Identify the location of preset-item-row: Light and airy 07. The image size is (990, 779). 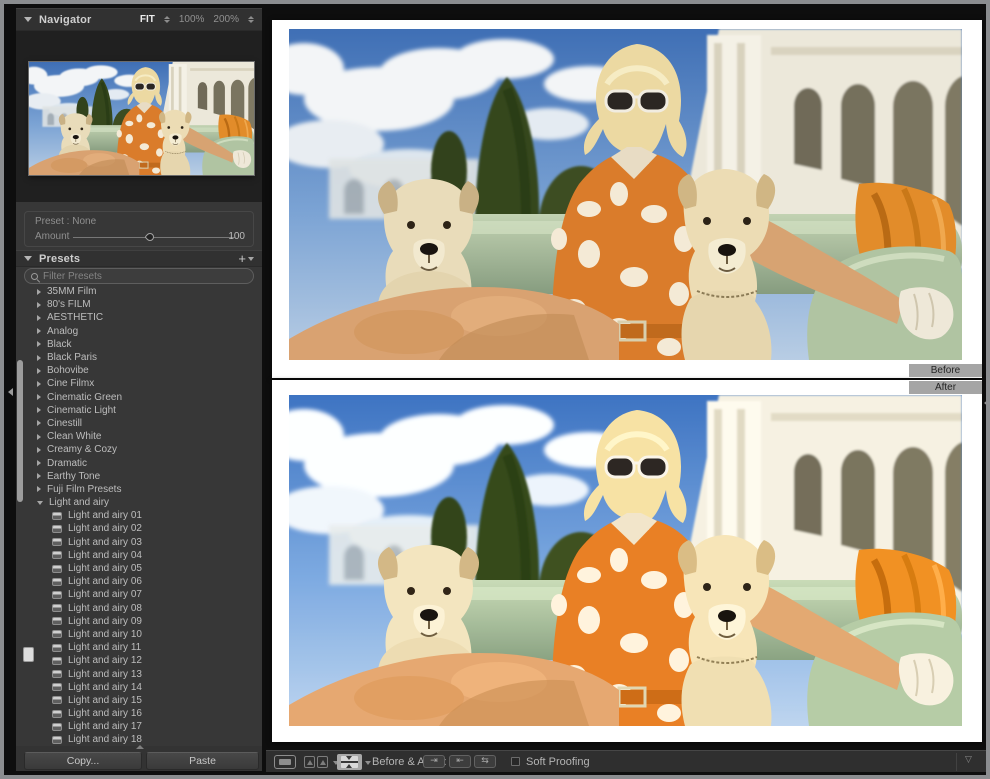
(139, 594).